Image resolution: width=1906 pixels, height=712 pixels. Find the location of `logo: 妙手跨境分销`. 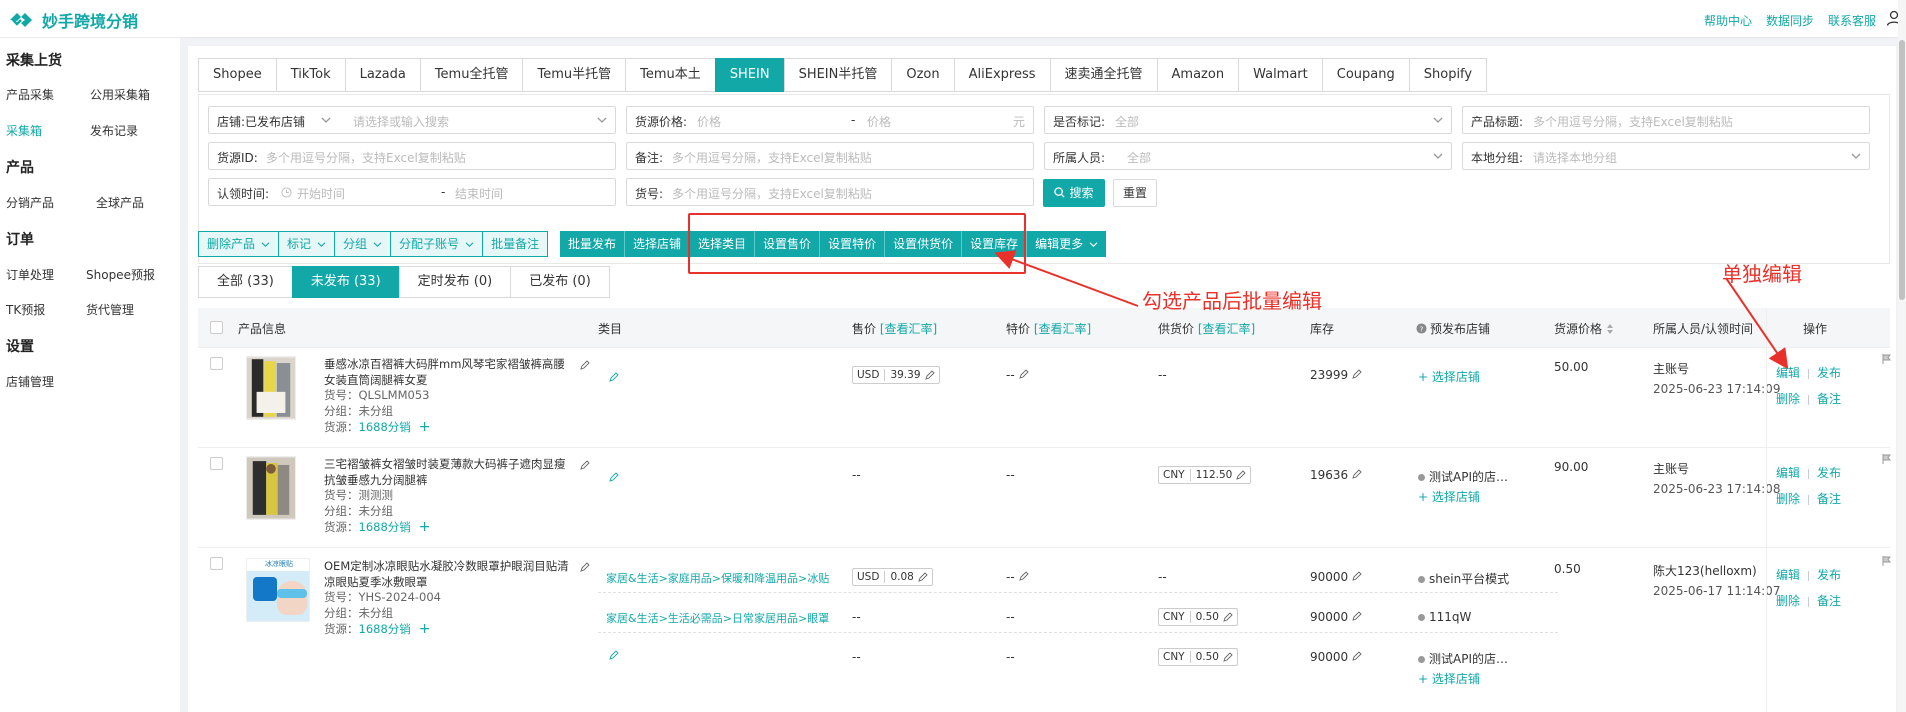

logo: 妙手跨境分销 is located at coordinates (73, 20).